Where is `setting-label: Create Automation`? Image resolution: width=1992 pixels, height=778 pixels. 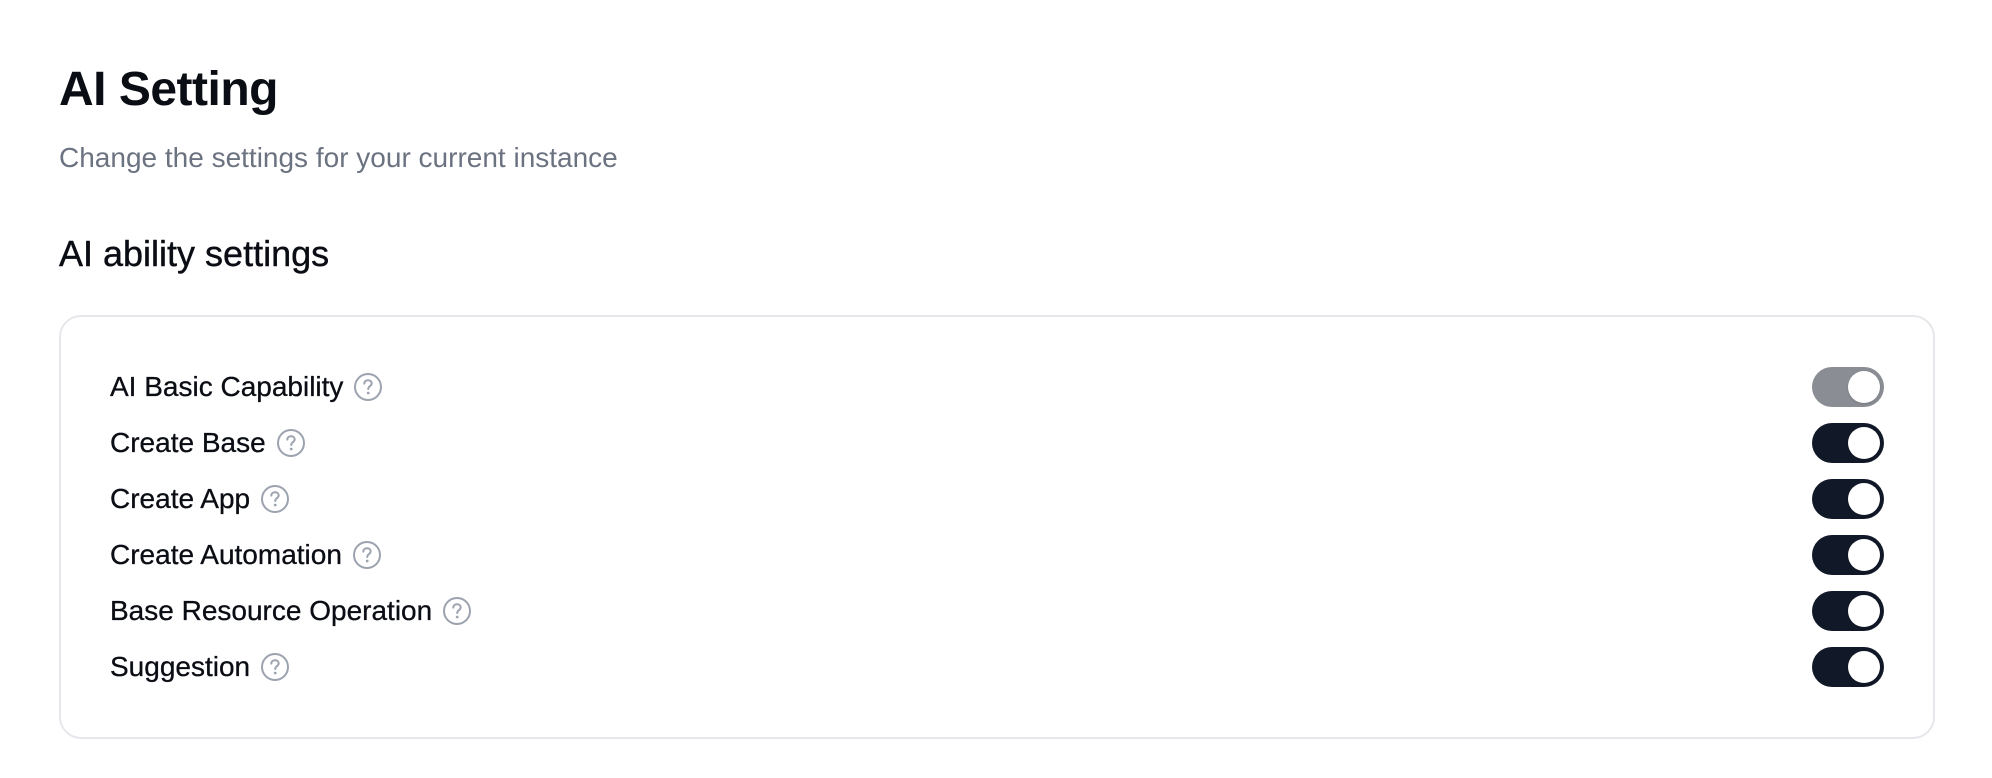
setting-label: Create Automation is located at coordinates (226, 554).